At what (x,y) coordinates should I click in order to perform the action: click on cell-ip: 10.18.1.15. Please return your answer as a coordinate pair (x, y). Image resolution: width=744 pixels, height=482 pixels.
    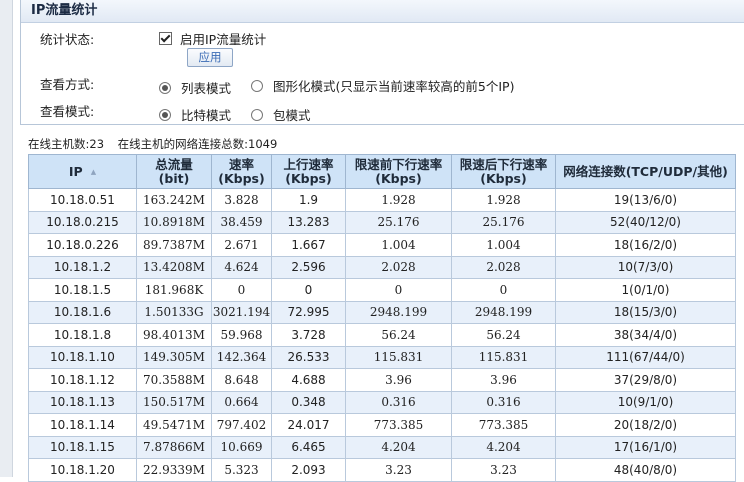
    Looking at the image, I should click on (82, 447).